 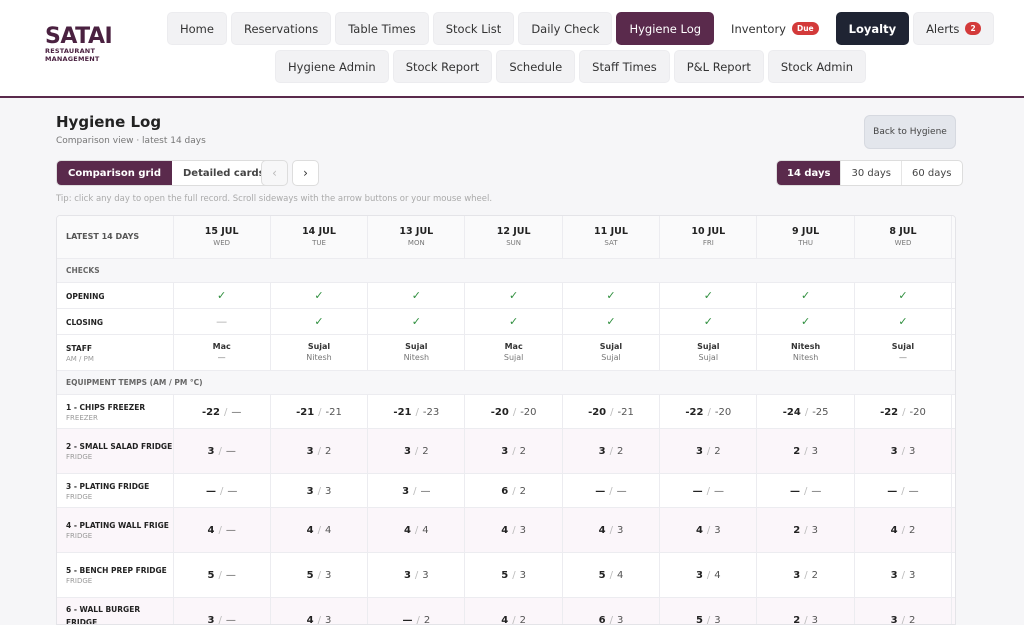 I want to click on check-cell: —, so click(x=221, y=321).